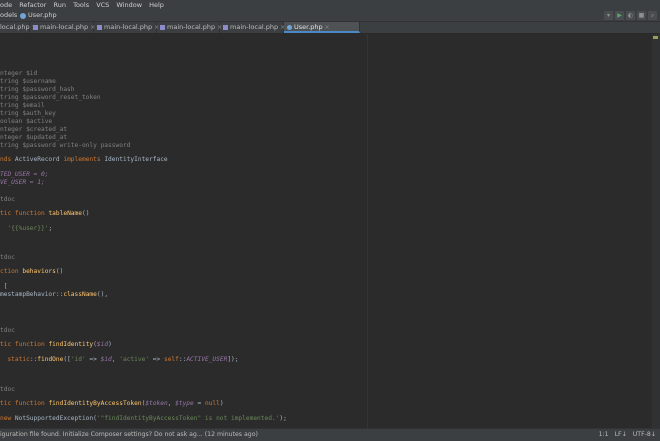 The height and width of the screenshot is (441, 660). I want to click on error-stripe-gutter, so click(656, 231).